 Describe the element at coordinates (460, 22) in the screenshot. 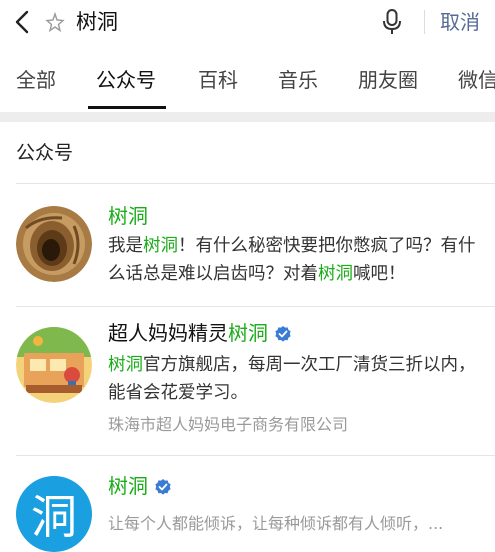

I see `cancel-button: 取消` at that location.